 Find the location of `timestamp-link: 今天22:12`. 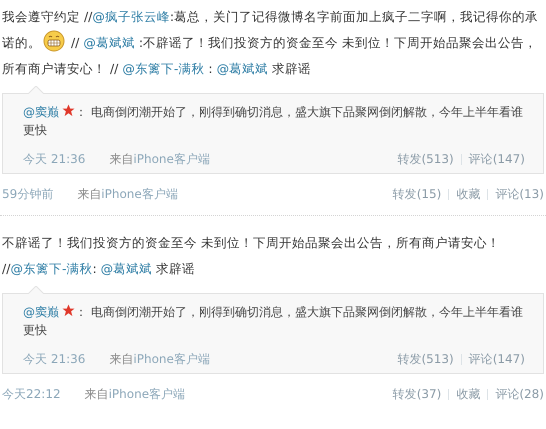

timestamp-link: 今天22:12 is located at coordinates (31, 394).